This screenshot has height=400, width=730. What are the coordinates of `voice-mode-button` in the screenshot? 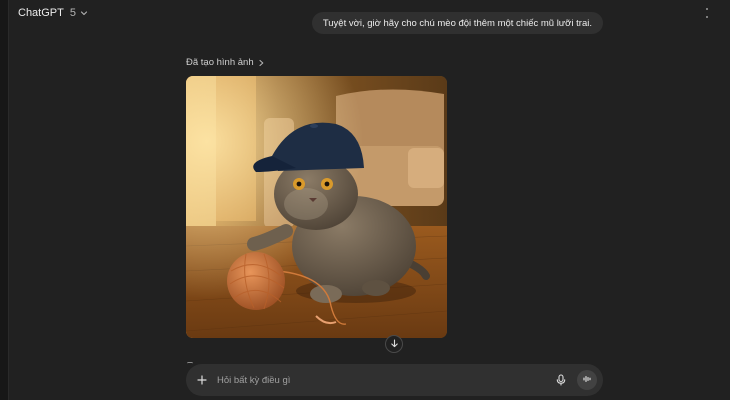 It's located at (587, 380).